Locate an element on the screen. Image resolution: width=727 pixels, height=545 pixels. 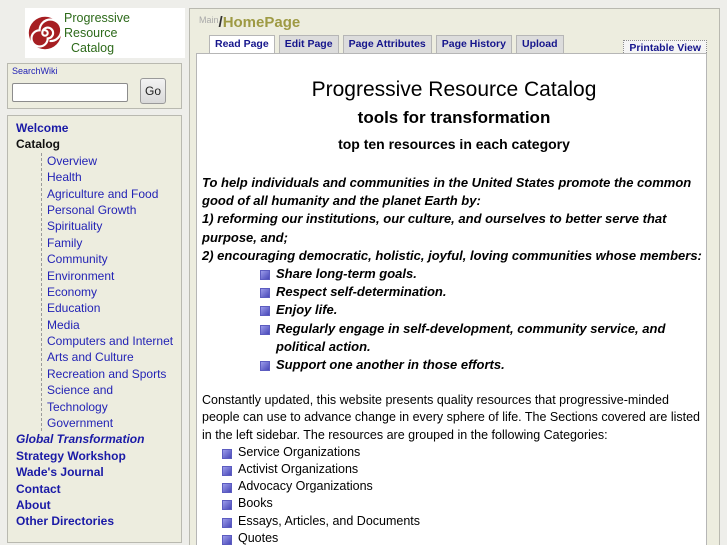
search-box: SearchWiki Go is located at coordinates (94, 86).